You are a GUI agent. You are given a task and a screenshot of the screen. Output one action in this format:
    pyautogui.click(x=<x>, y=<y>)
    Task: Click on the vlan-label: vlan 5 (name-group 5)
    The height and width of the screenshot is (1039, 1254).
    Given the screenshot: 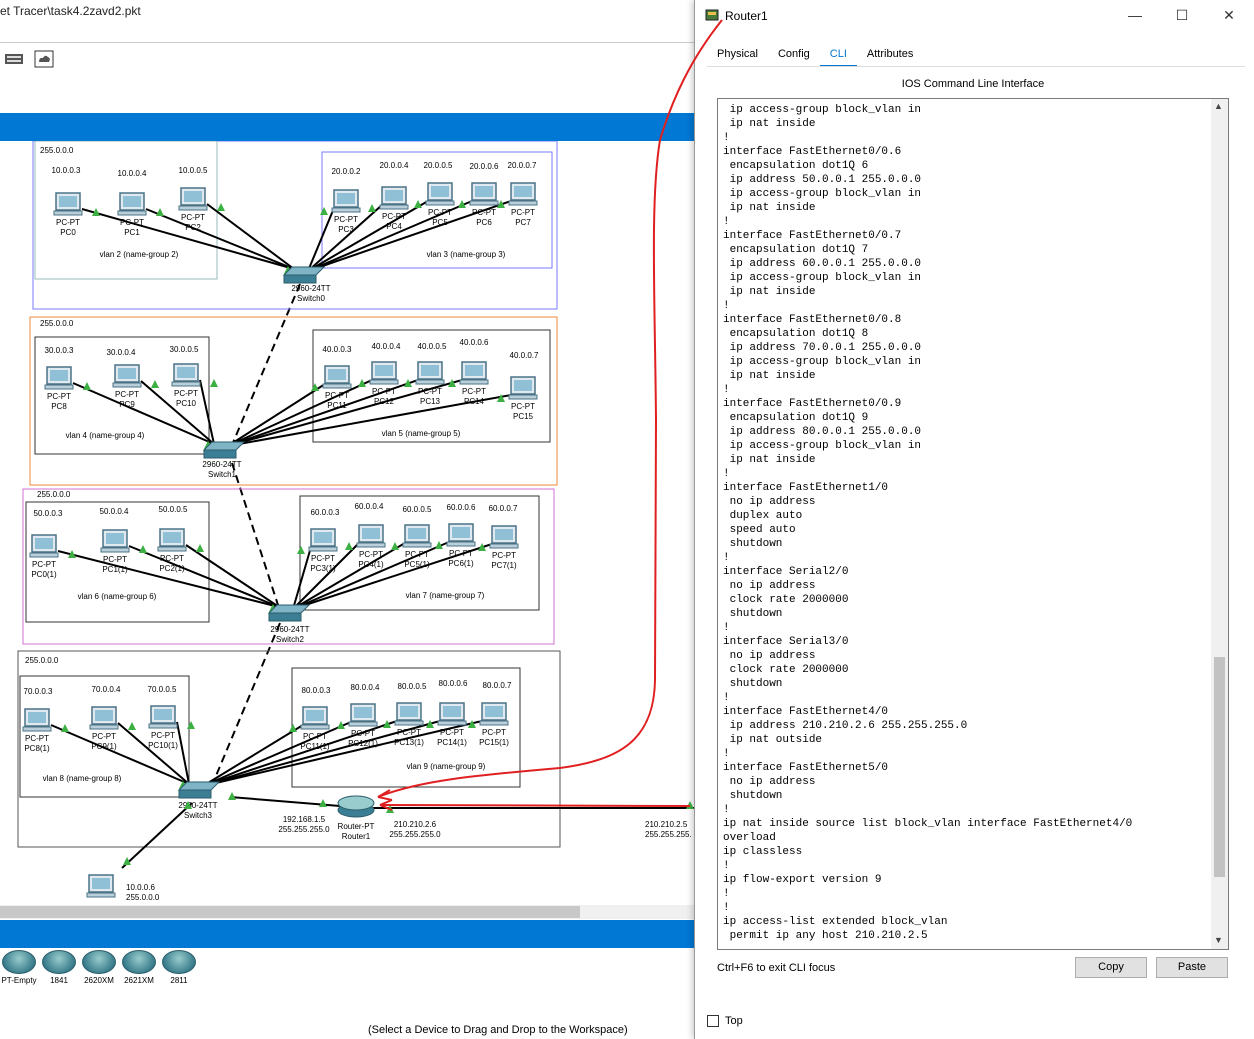 What is the action you would take?
    pyautogui.click(x=421, y=433)
    